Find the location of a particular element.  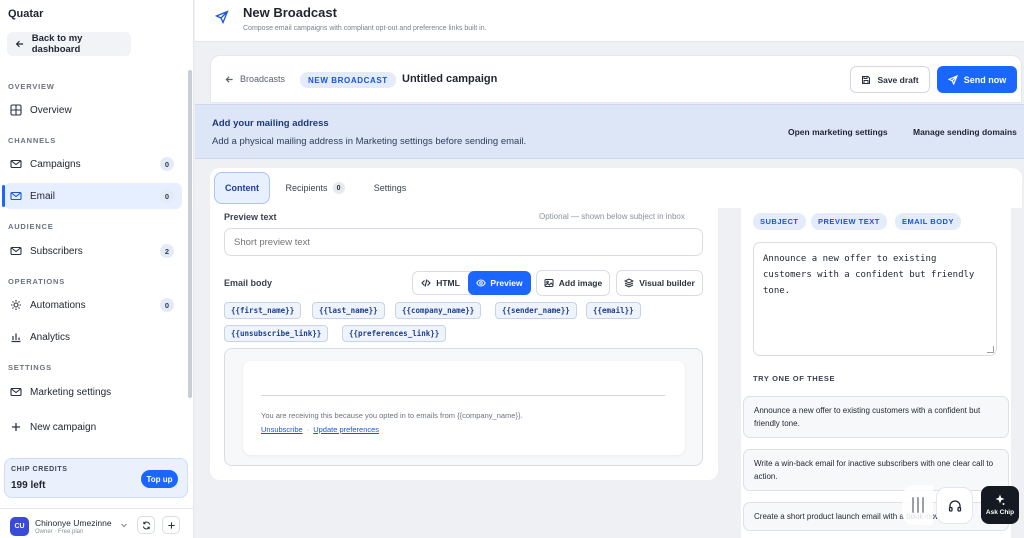

sidebar-item-overview: Overview is located at coordinates (93, 110).